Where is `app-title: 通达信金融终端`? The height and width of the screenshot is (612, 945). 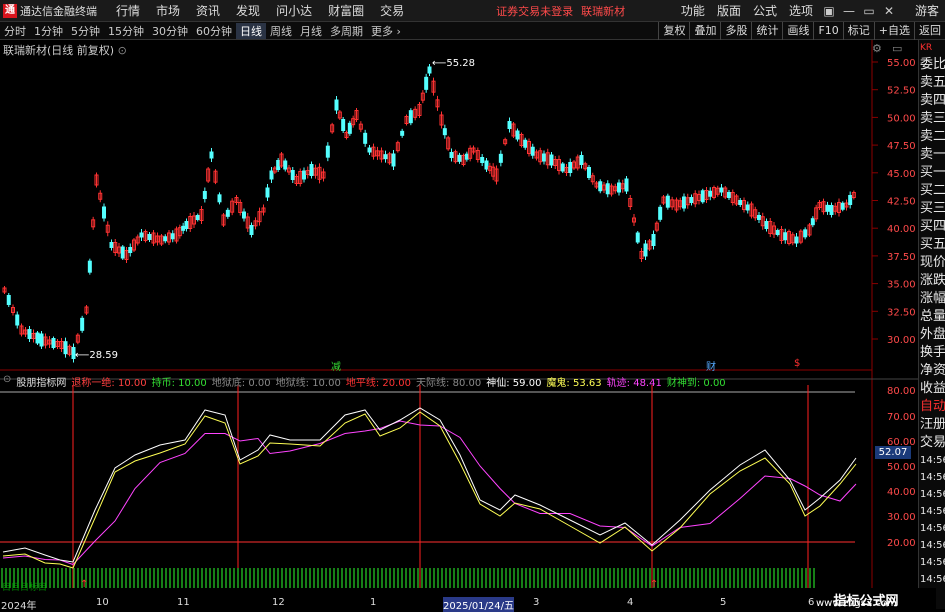 app-title: 通达信金融终端 is located at coordinates (58, 11).